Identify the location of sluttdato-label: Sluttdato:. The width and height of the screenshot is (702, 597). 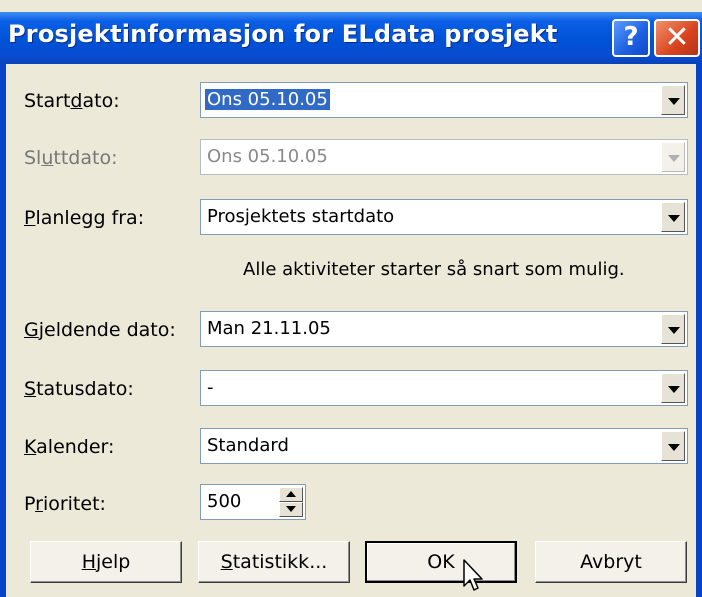
(71, 158).